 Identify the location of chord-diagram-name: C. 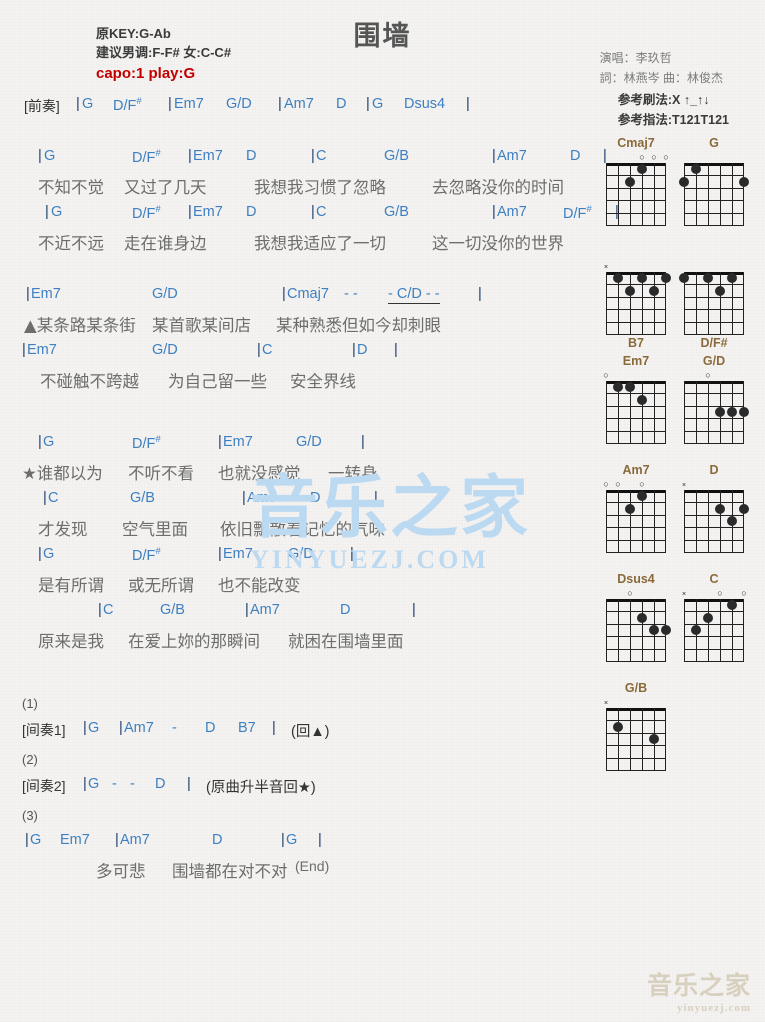
(714, 579).